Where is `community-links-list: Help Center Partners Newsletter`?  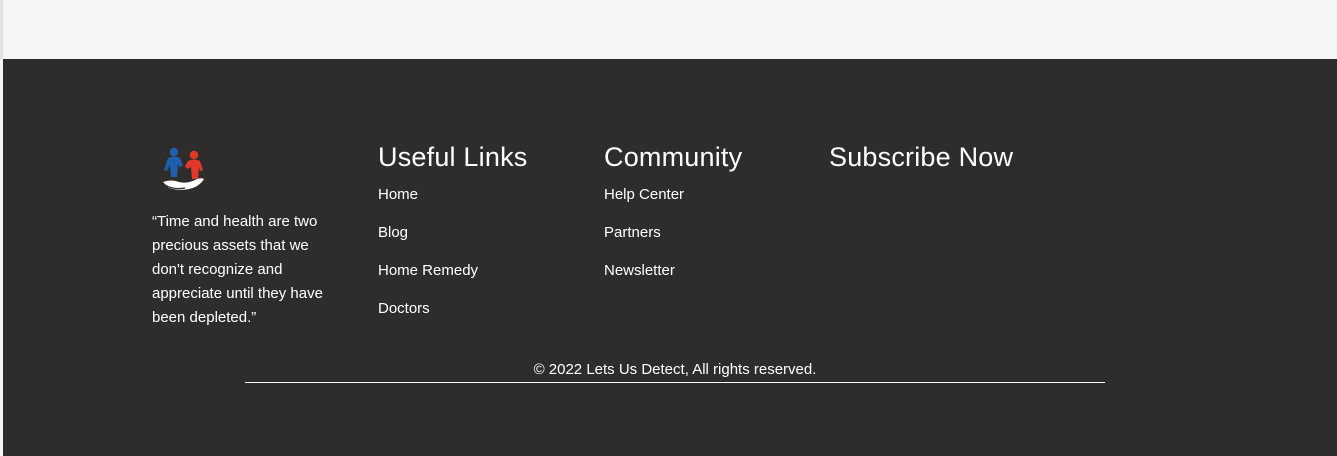
community-links-list: Help Center Partners Newsletter is located at coordinates (673, 232).